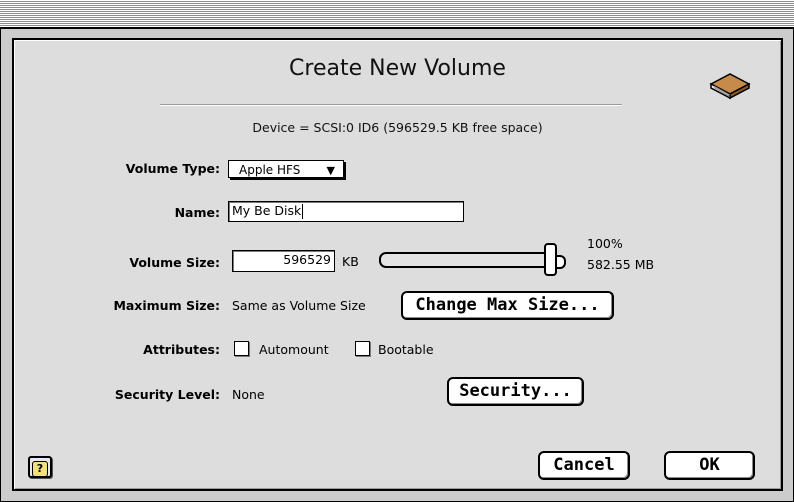  What do you see at coordinates (350, 261) in the screenshot?
I see `volume-size-unit: KB` at bounding box center [350, 261].